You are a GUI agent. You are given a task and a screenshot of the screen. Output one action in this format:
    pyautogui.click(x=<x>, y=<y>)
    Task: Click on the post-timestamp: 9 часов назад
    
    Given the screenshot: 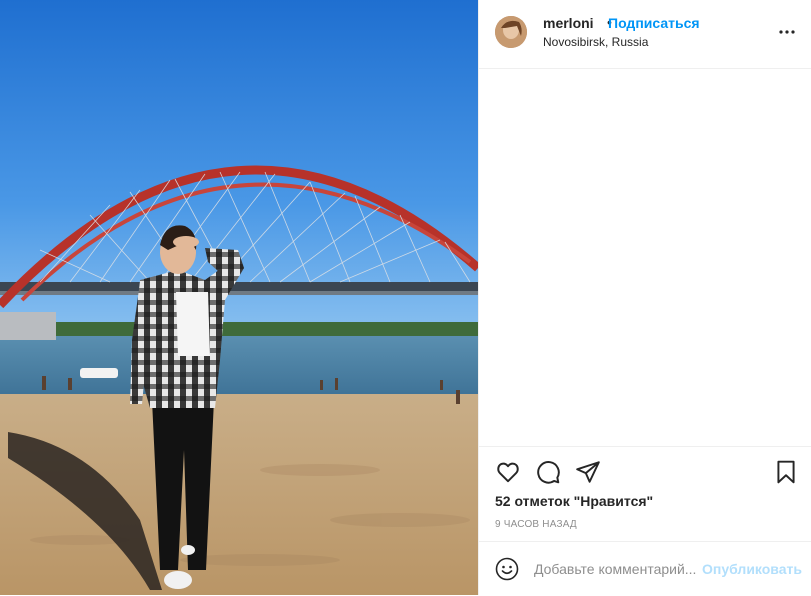 What is the action you would take?
    pyautogui.click(x=536, y=524)
    